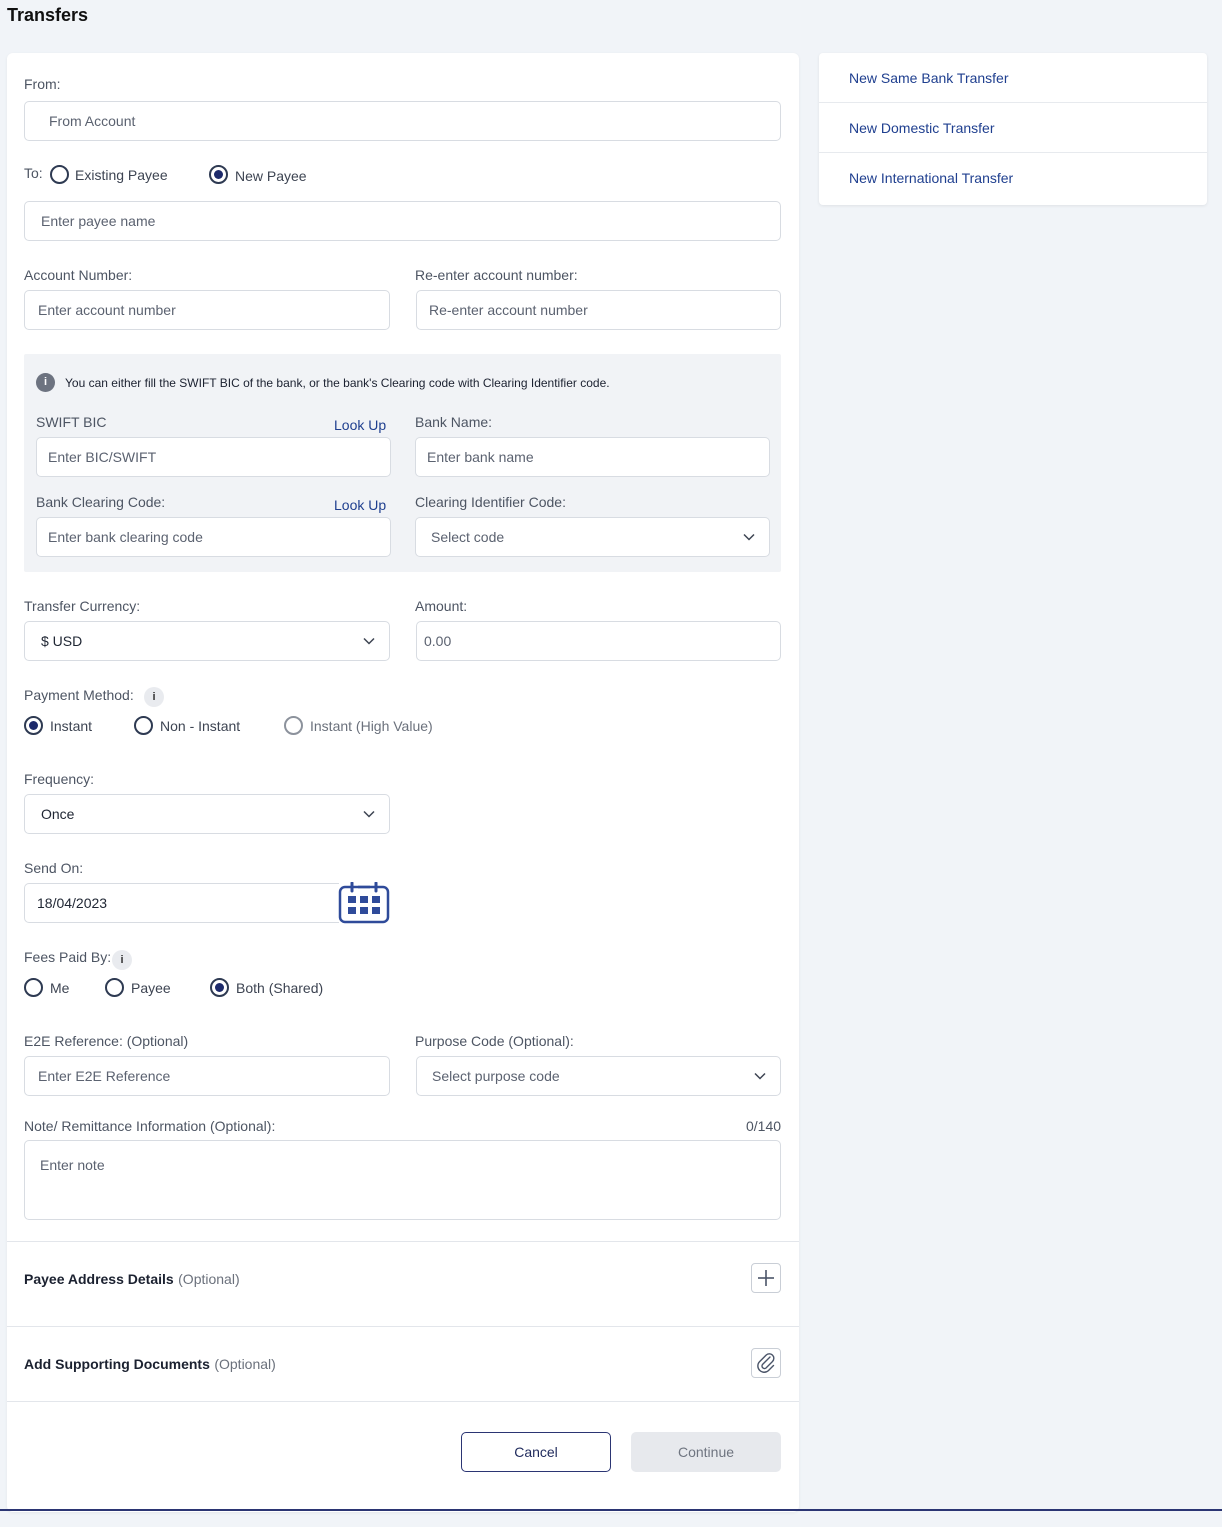  Describe the element at coordinates (468, 537) in the screenshot. I see `clearing-identifier-value: Select code` at that location.